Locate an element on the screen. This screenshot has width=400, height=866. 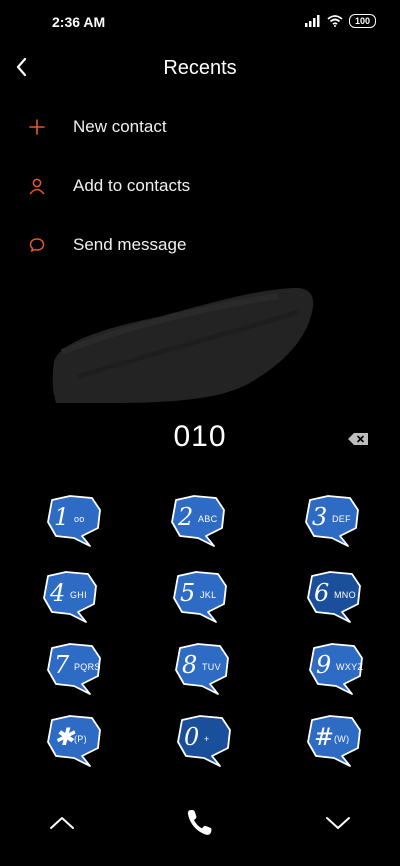
key-0-digit: 0 is located at coordinates (192, 737).